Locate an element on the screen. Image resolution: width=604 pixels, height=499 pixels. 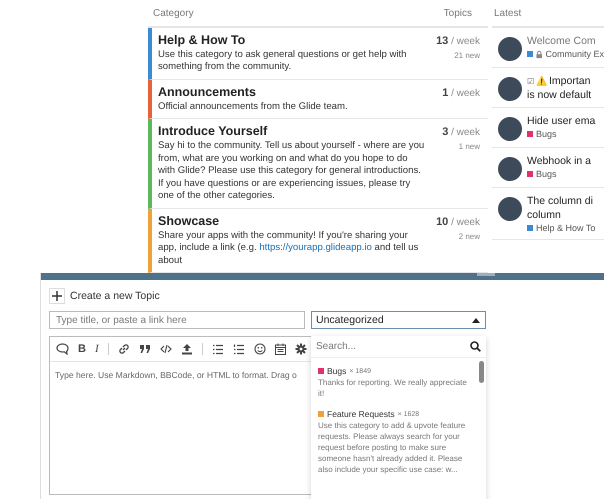
category-row is located at coordinates (318, 164).